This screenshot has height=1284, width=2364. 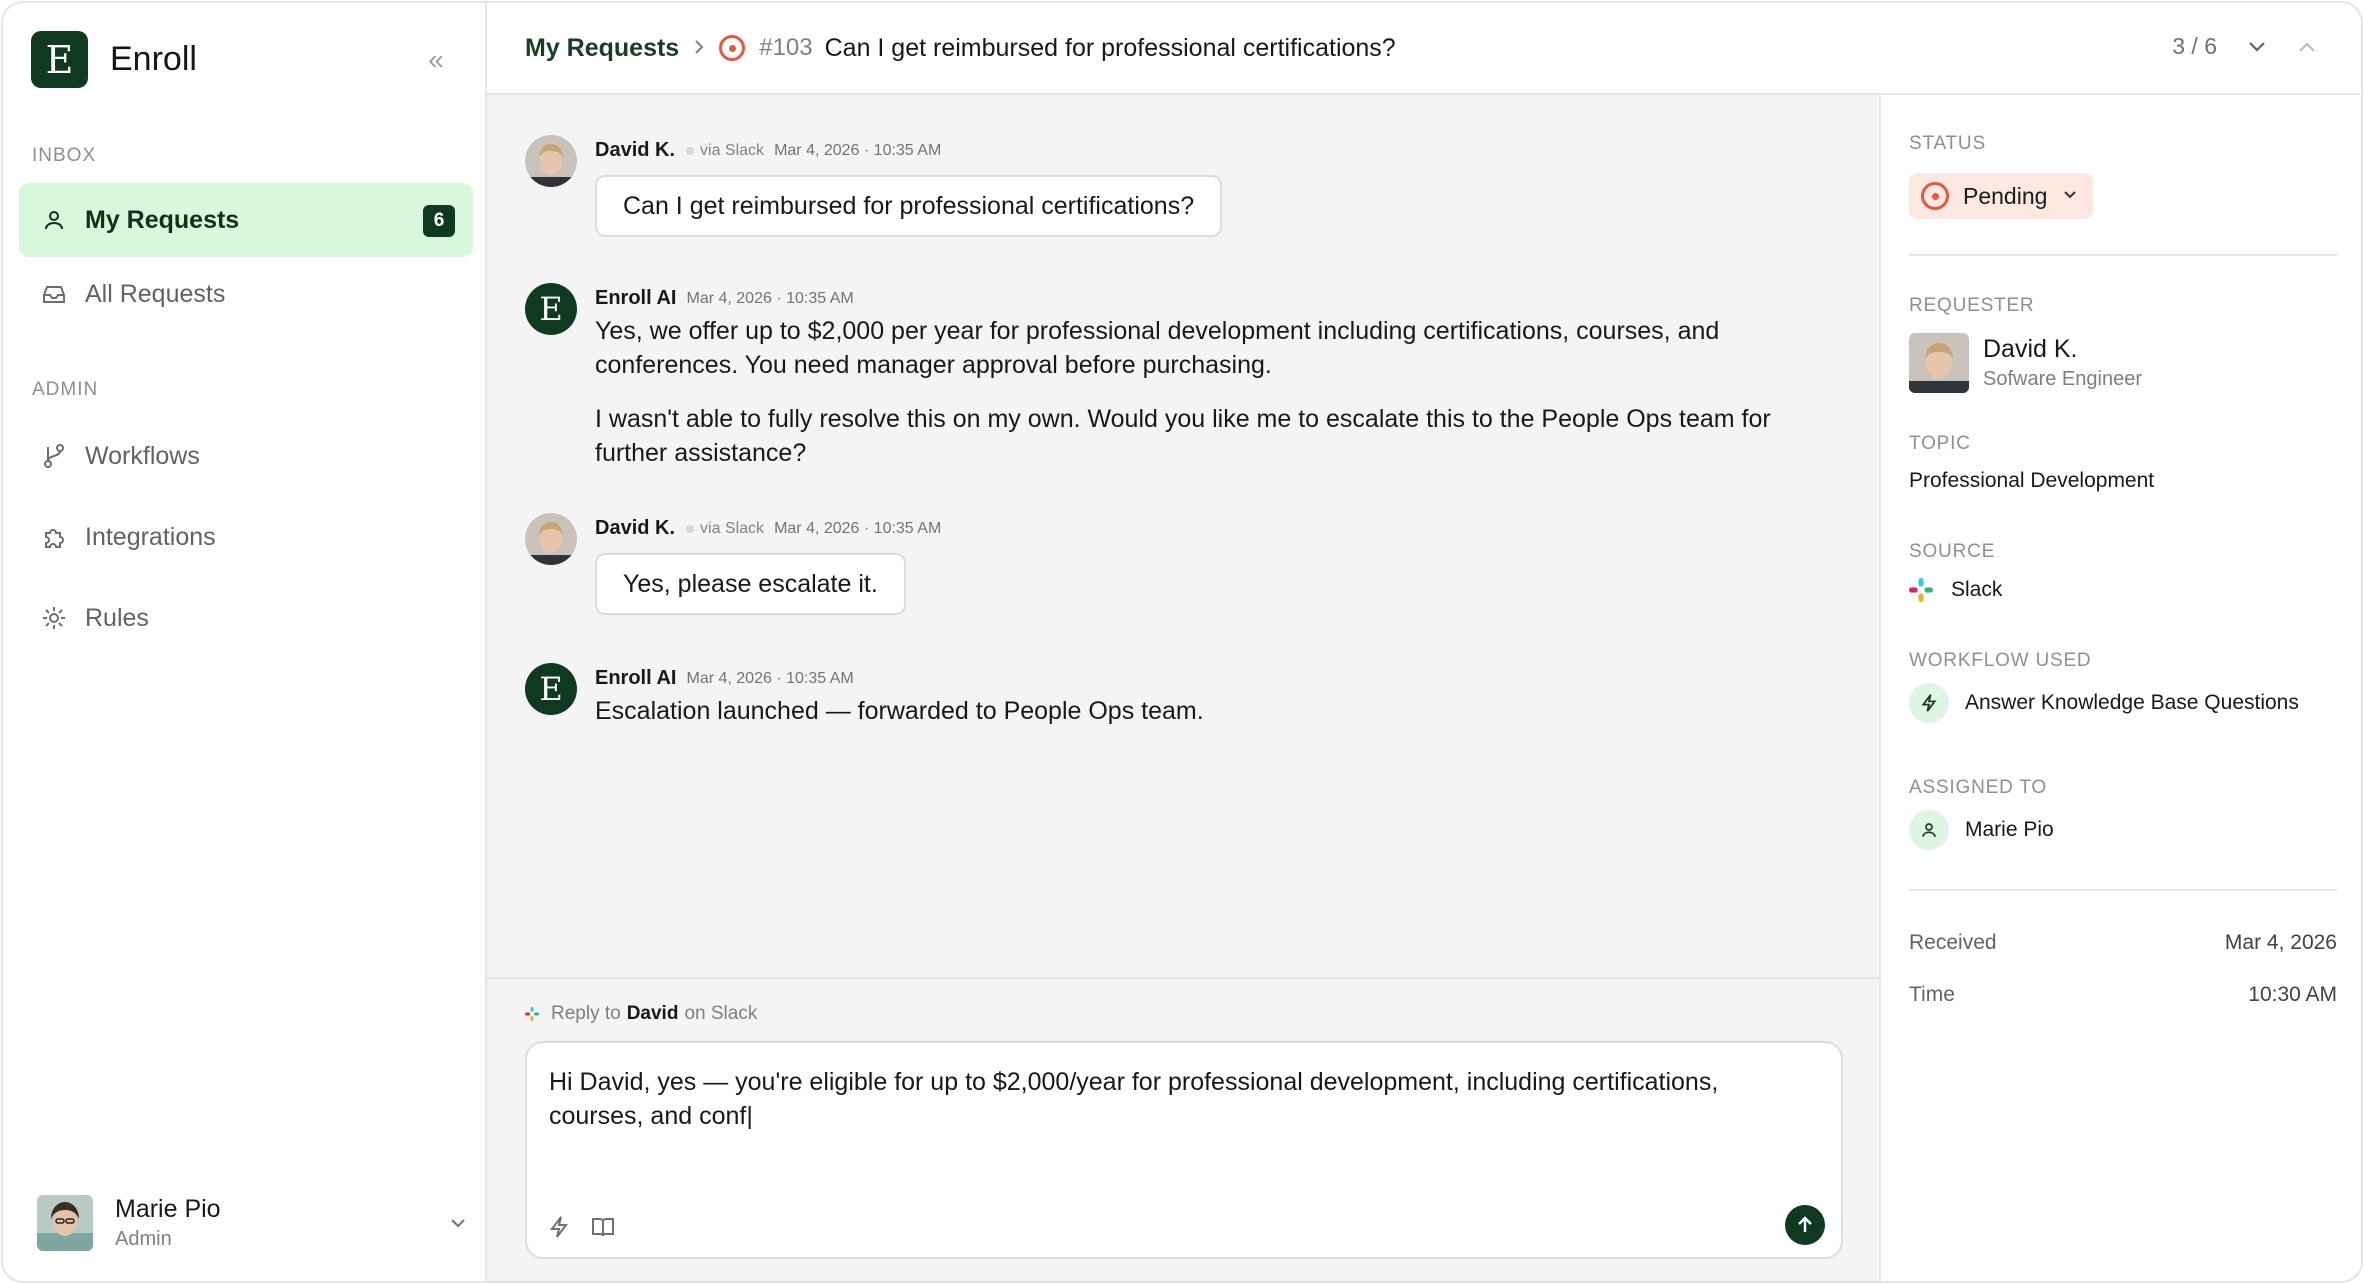 I want to click on received-row: Received Mar 4, 2026, so click(x=2123, y=943).